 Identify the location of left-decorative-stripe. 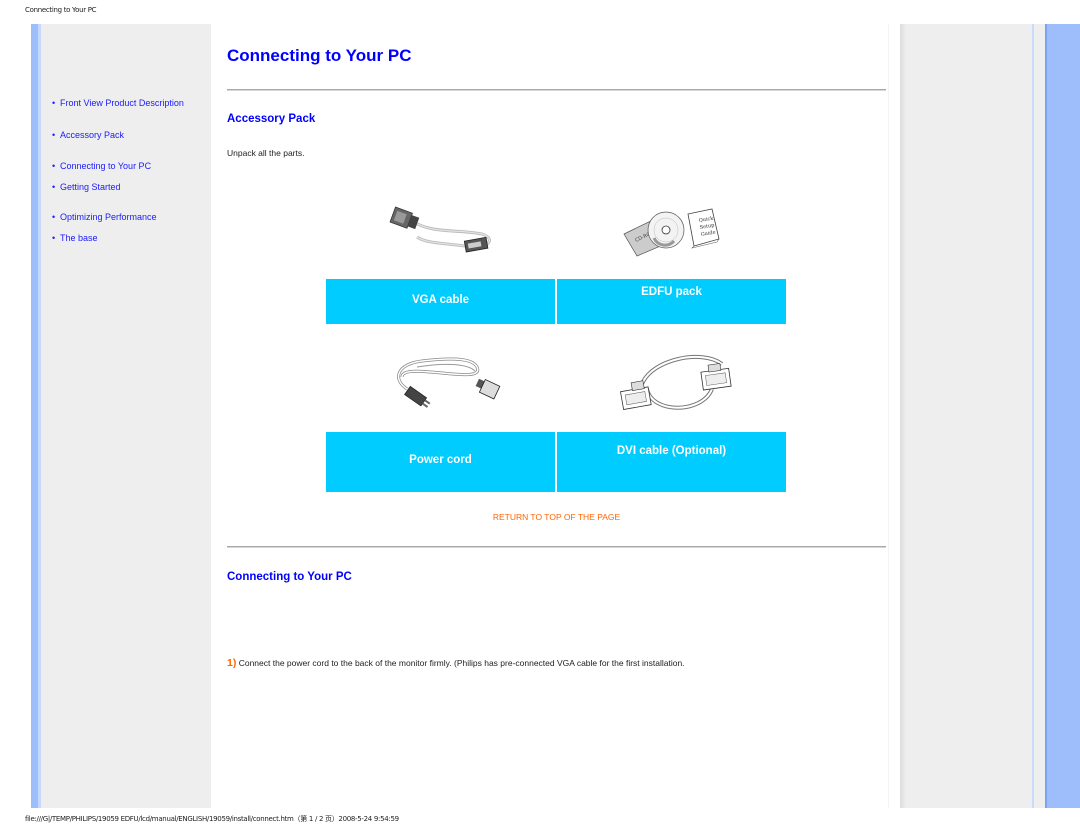
(36, 416).